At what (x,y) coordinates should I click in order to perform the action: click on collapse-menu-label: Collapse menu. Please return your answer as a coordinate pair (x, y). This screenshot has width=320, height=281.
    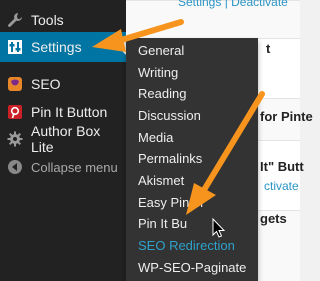
    Looking at the image, I should click on (74, 167).